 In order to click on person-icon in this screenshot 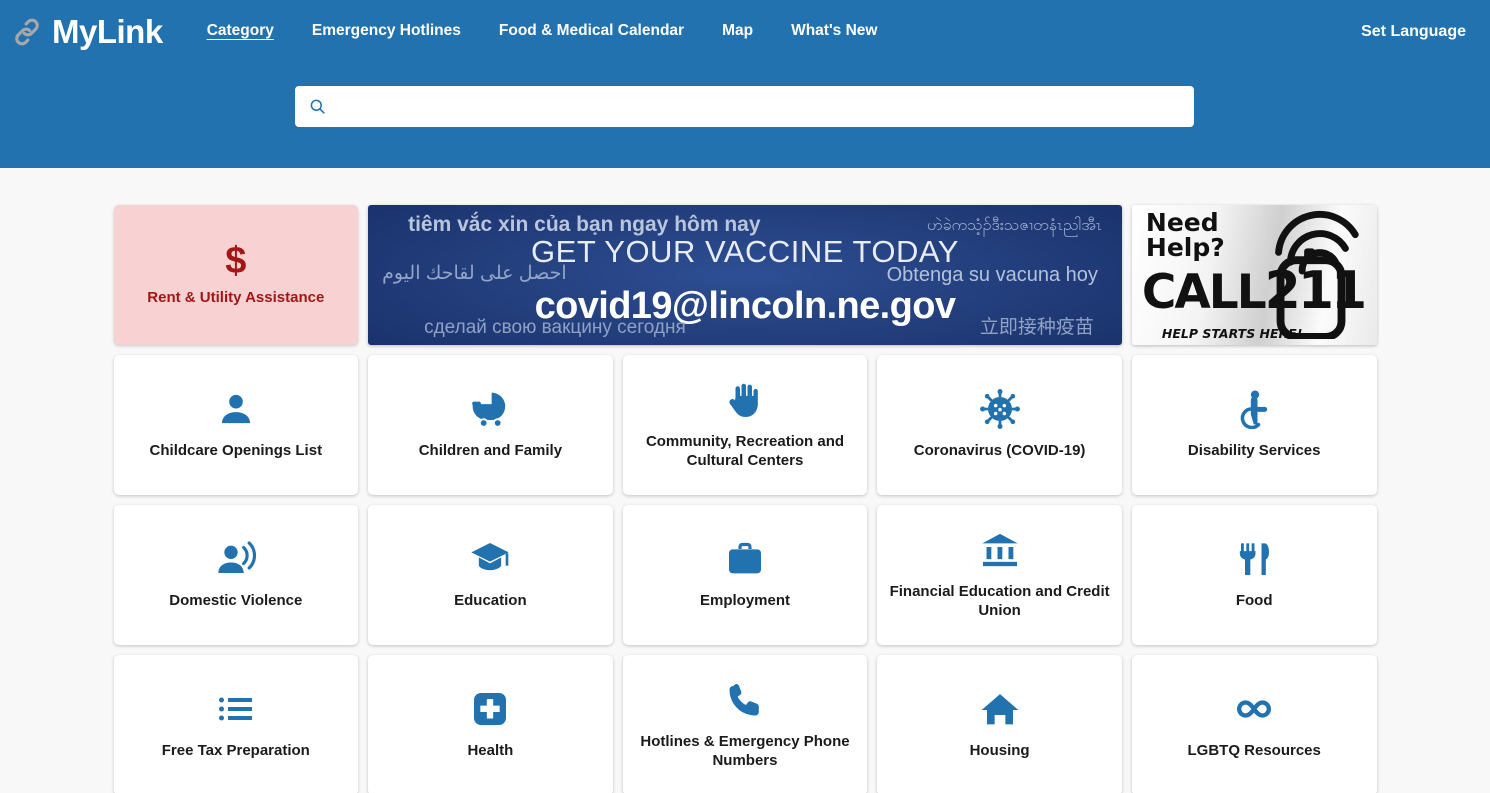, I will do `click(235, 409)`.